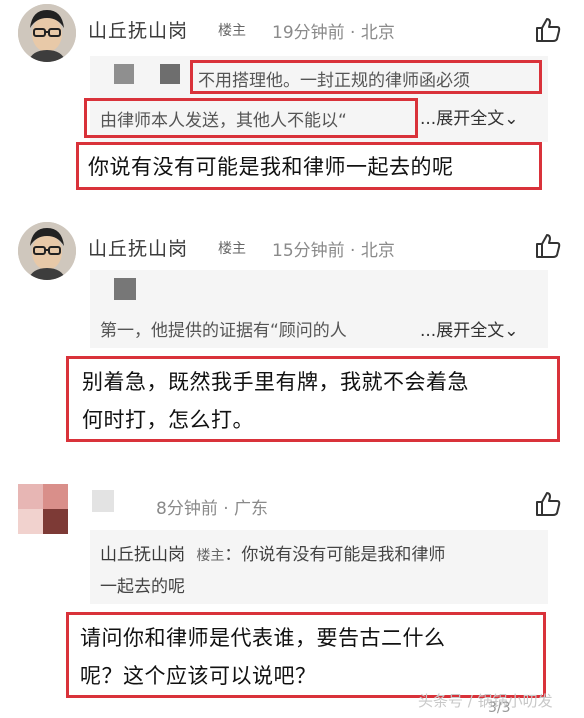 Image resolution: width=584 pixels, height=718 pixels. Describe the element at coordinates (212, 509) in the screenshot. I see `comment-time-location: 8分钟前 · 广东` at that location.